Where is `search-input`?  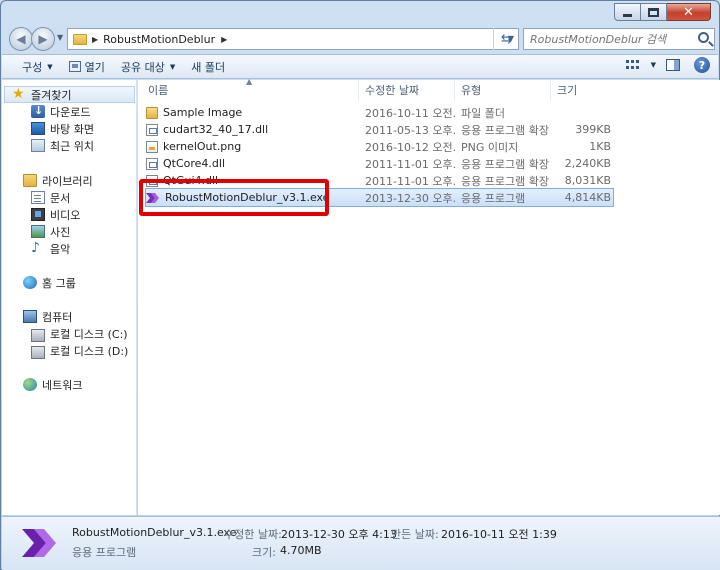 search-input is located at coordinates (610, 39).